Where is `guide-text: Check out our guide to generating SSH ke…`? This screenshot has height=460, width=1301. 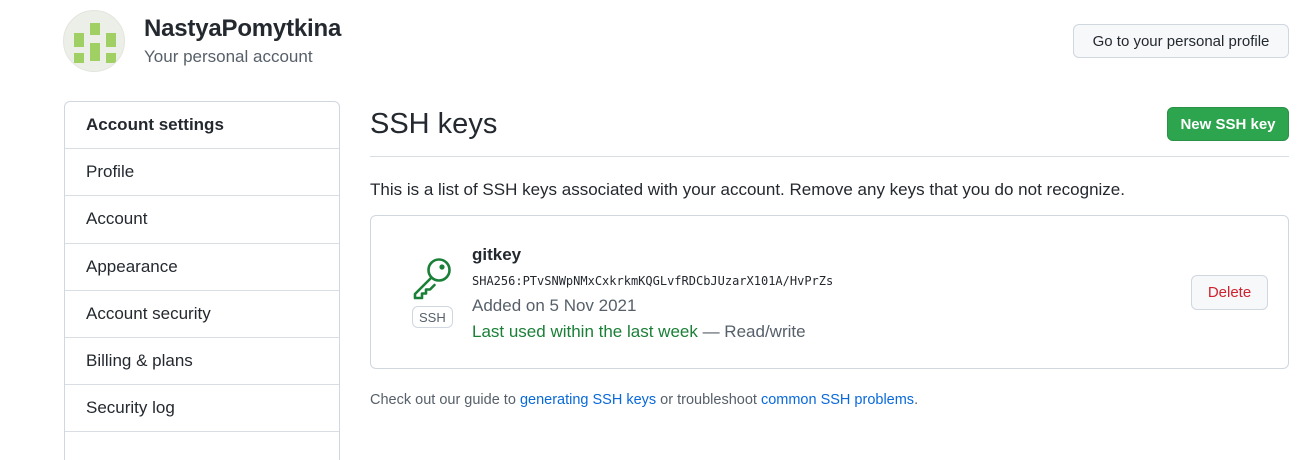
guide-text: Check out our guide to generating SSH ke… is located at coordinates (644, 400).